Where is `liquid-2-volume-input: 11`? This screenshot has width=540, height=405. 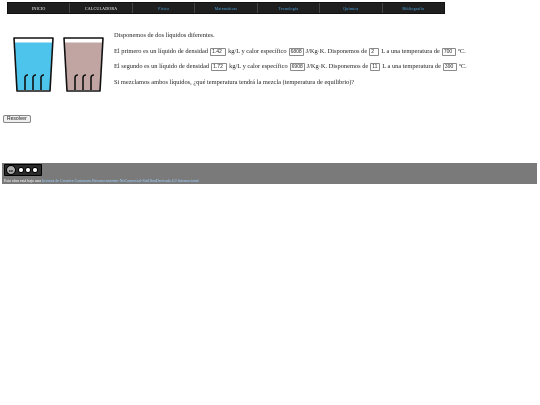
liquid-2-volume-input: 11 is located at coordinates (375, 67).